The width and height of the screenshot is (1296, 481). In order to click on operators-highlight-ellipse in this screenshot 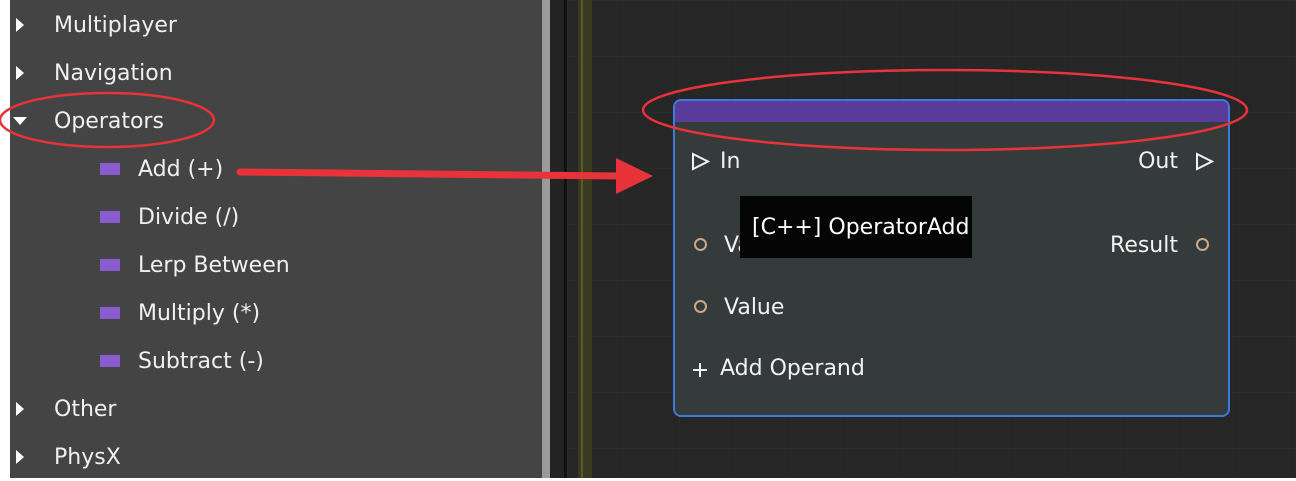, I will do `click(108, 120)`.